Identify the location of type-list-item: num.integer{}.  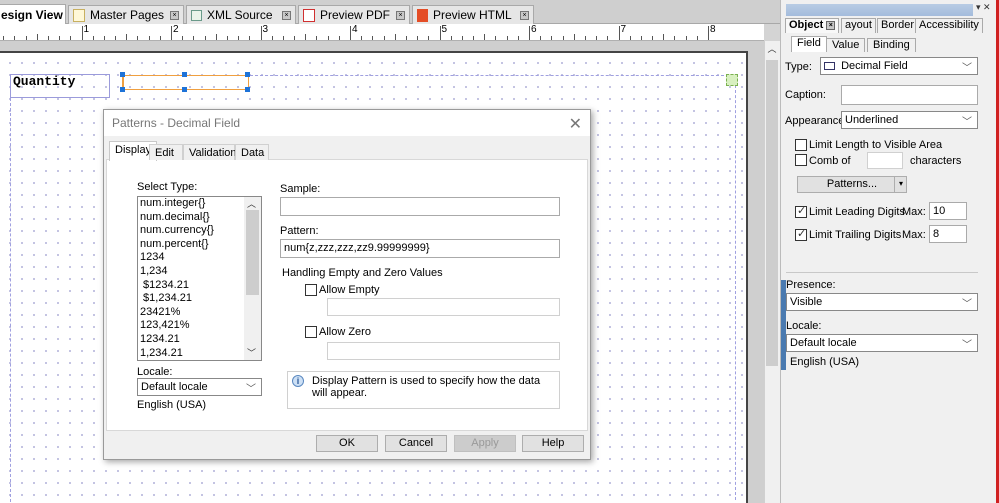
(199, 204).